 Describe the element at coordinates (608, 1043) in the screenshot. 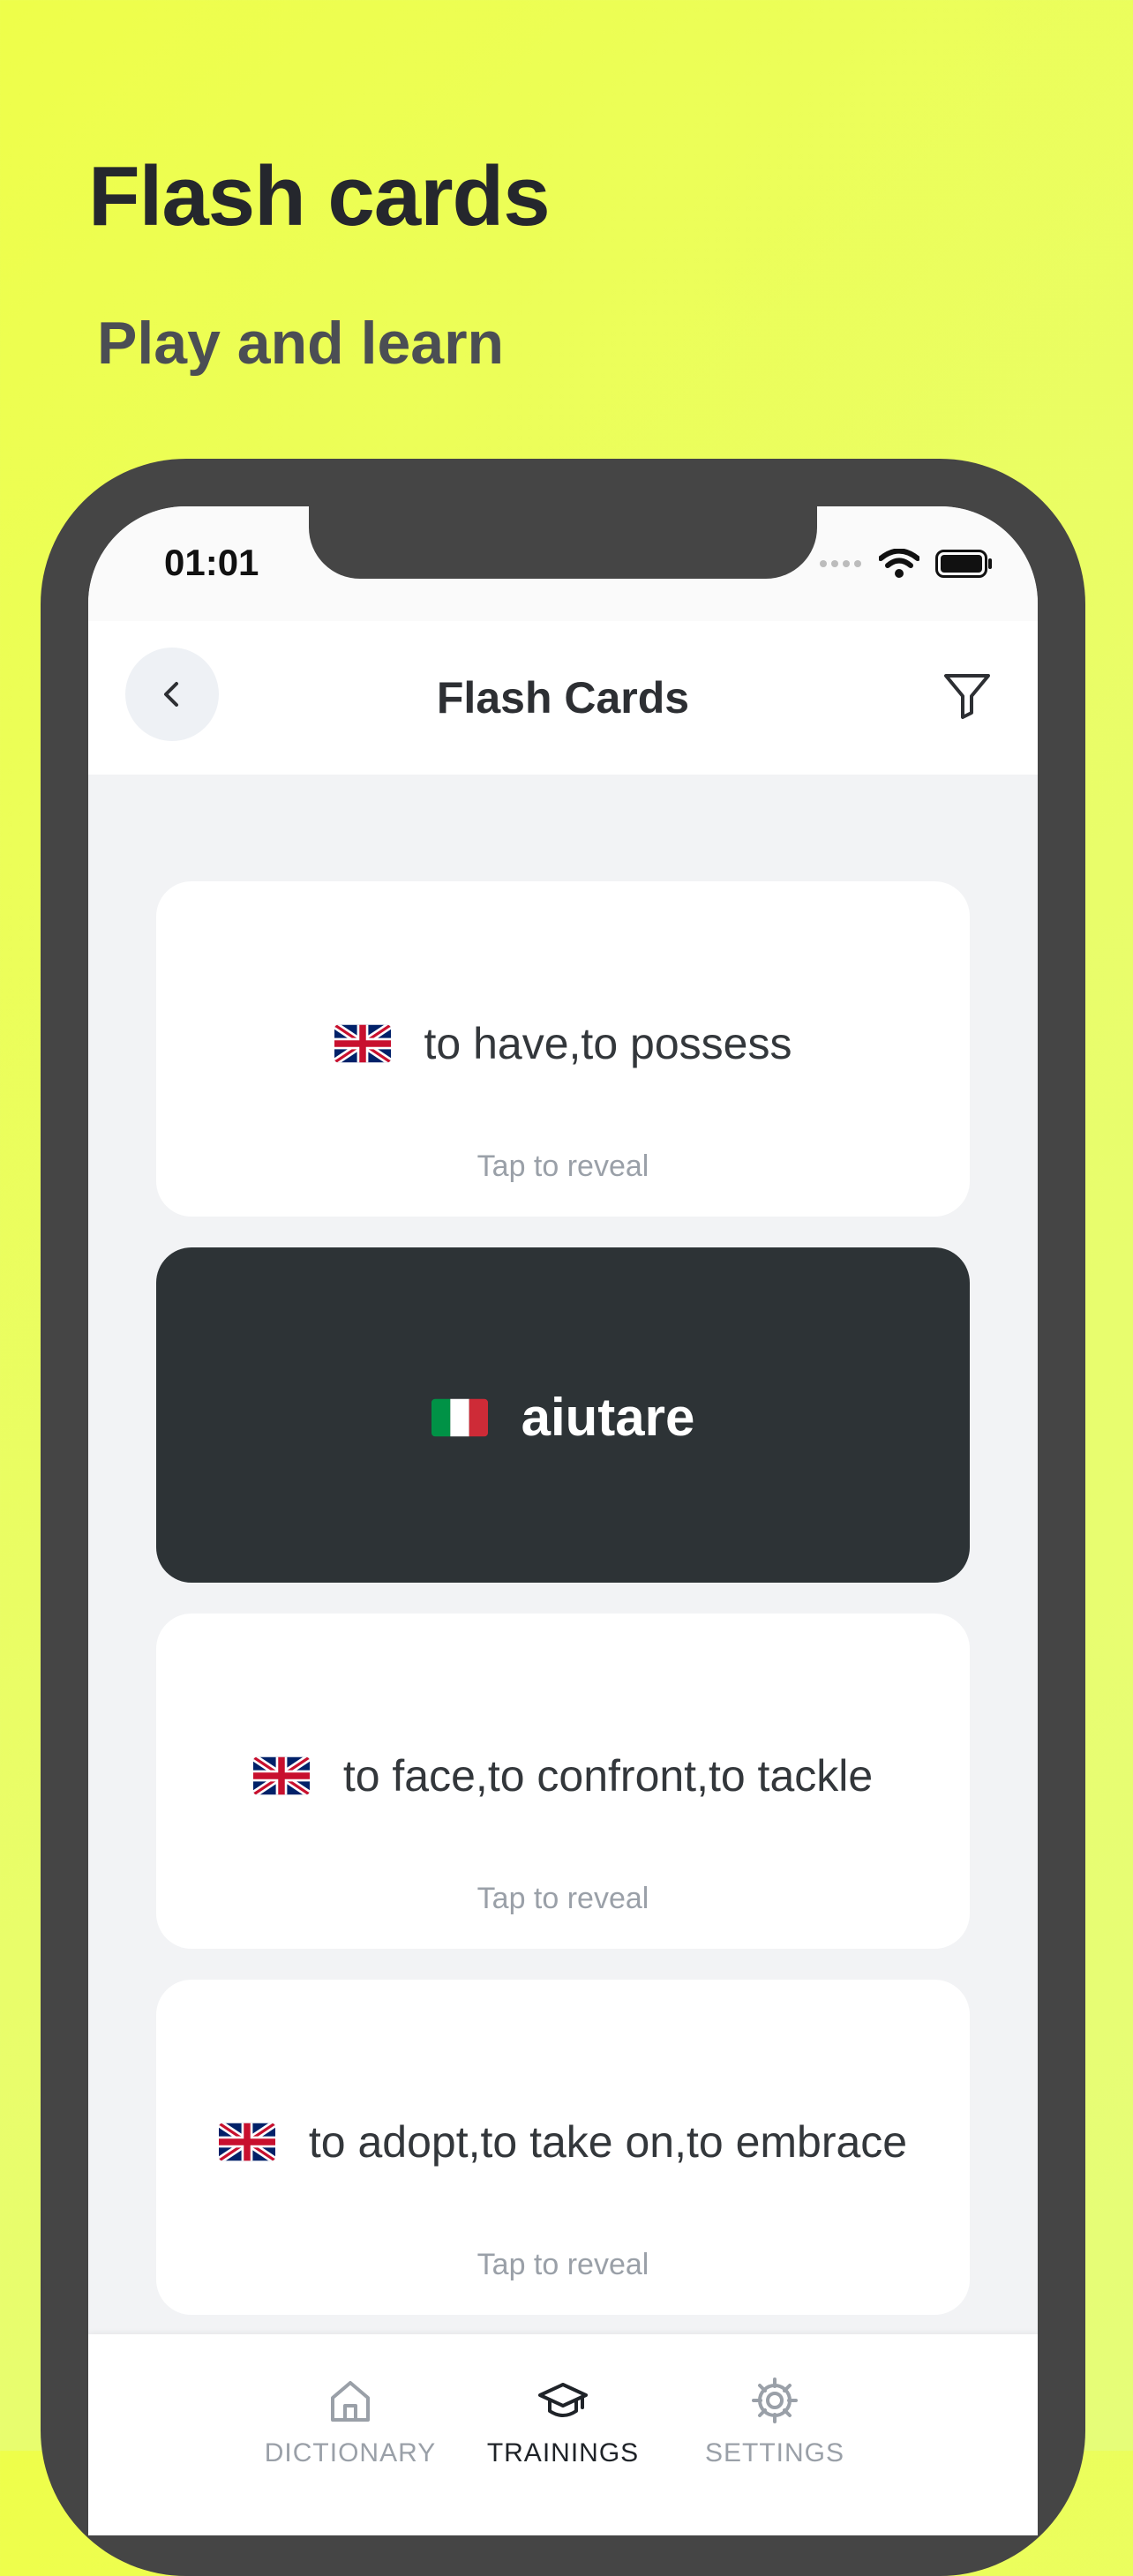

I see `card-word: to have,to possess` at that location.